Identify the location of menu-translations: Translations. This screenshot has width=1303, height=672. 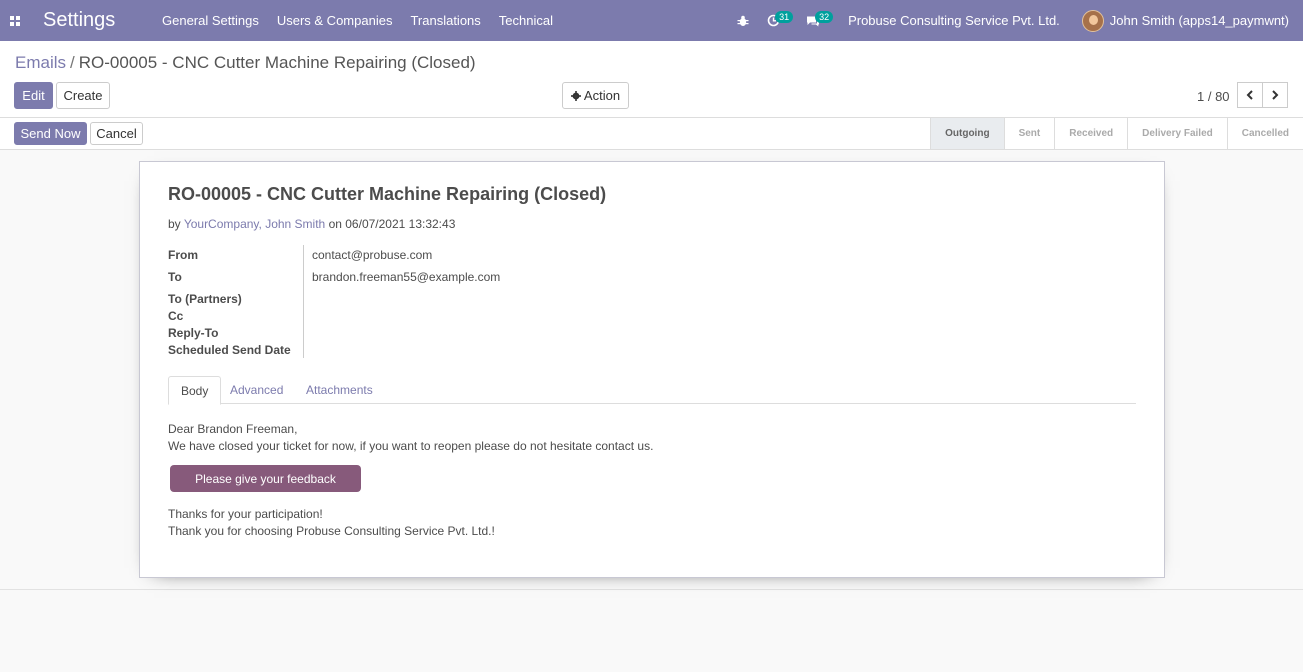
(445, 20).